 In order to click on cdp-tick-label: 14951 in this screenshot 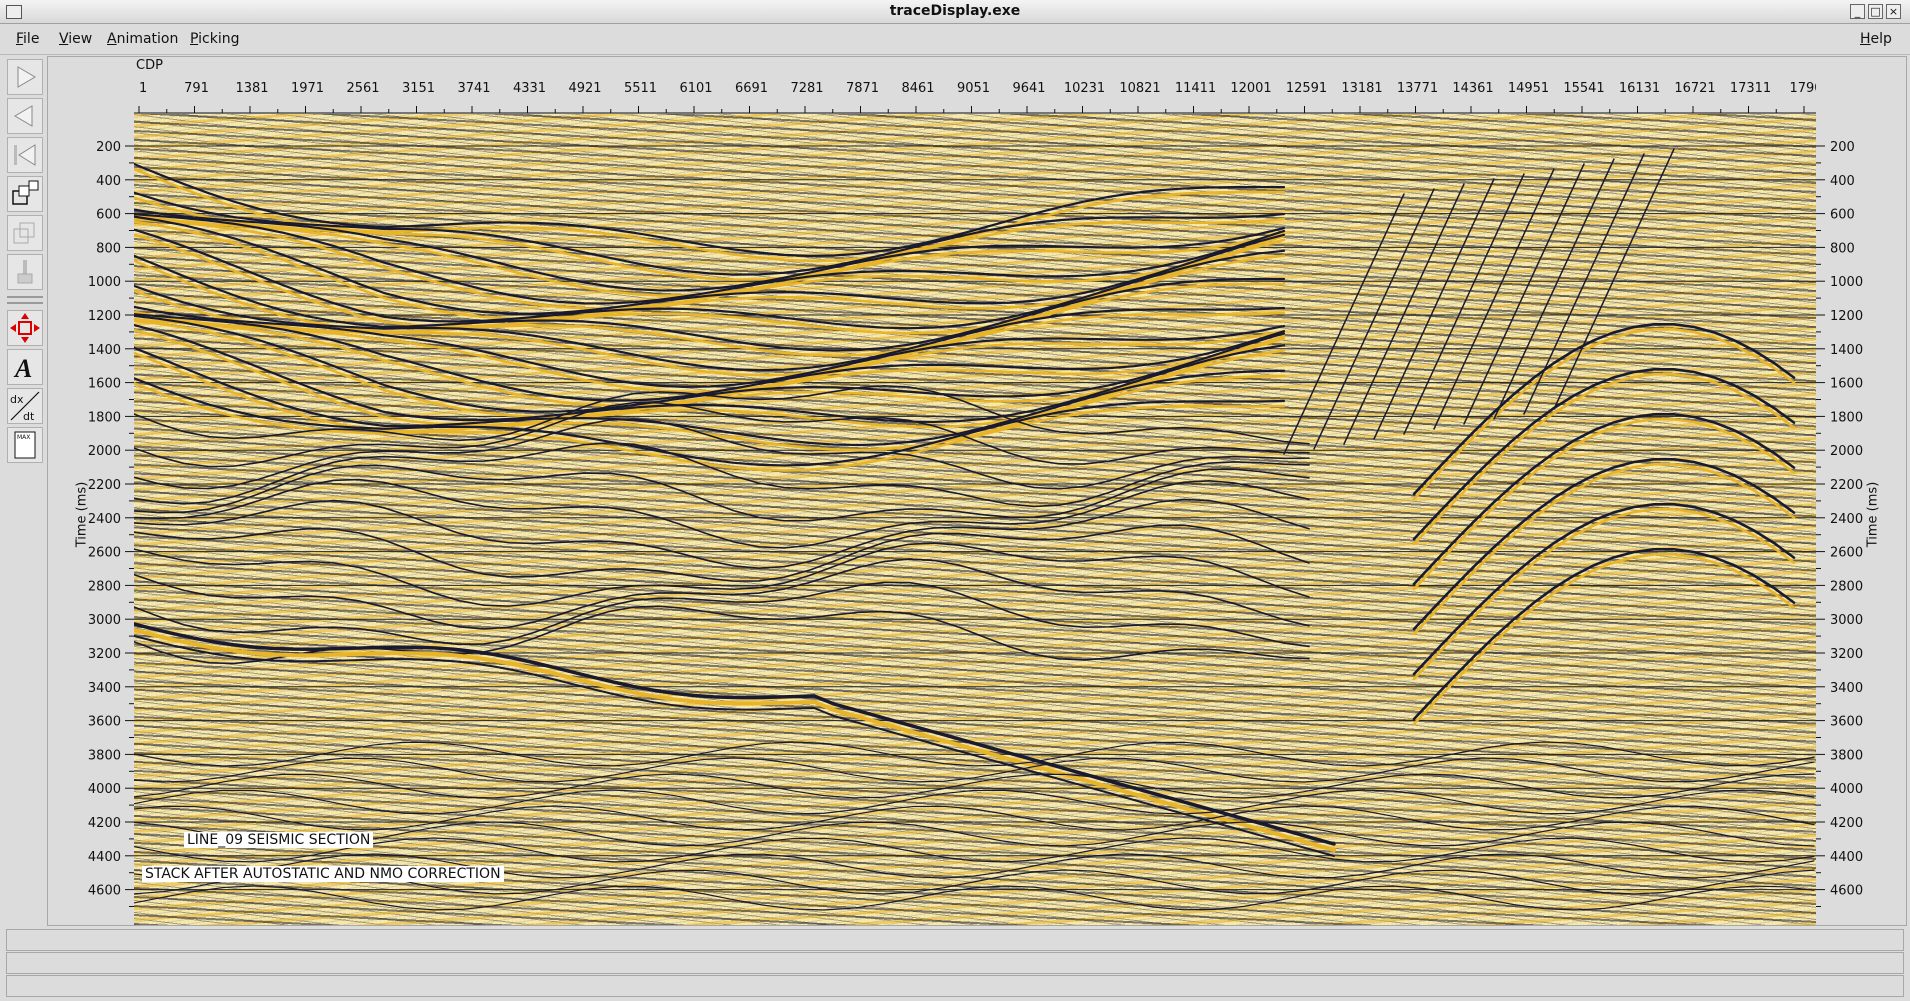, I will do `click(1528, 88)`.